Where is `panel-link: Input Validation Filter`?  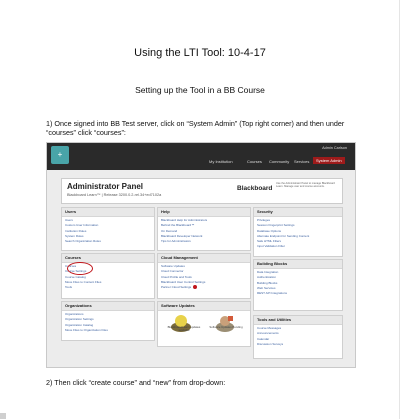 panel-link: Input Validation Filter is located at coordinates (298, 246).